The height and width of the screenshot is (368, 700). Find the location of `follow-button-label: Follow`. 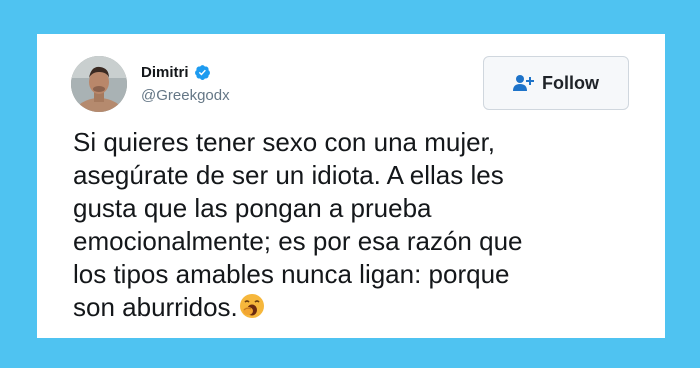

follow-button-label: Follow is located at coordinates (570, 82).